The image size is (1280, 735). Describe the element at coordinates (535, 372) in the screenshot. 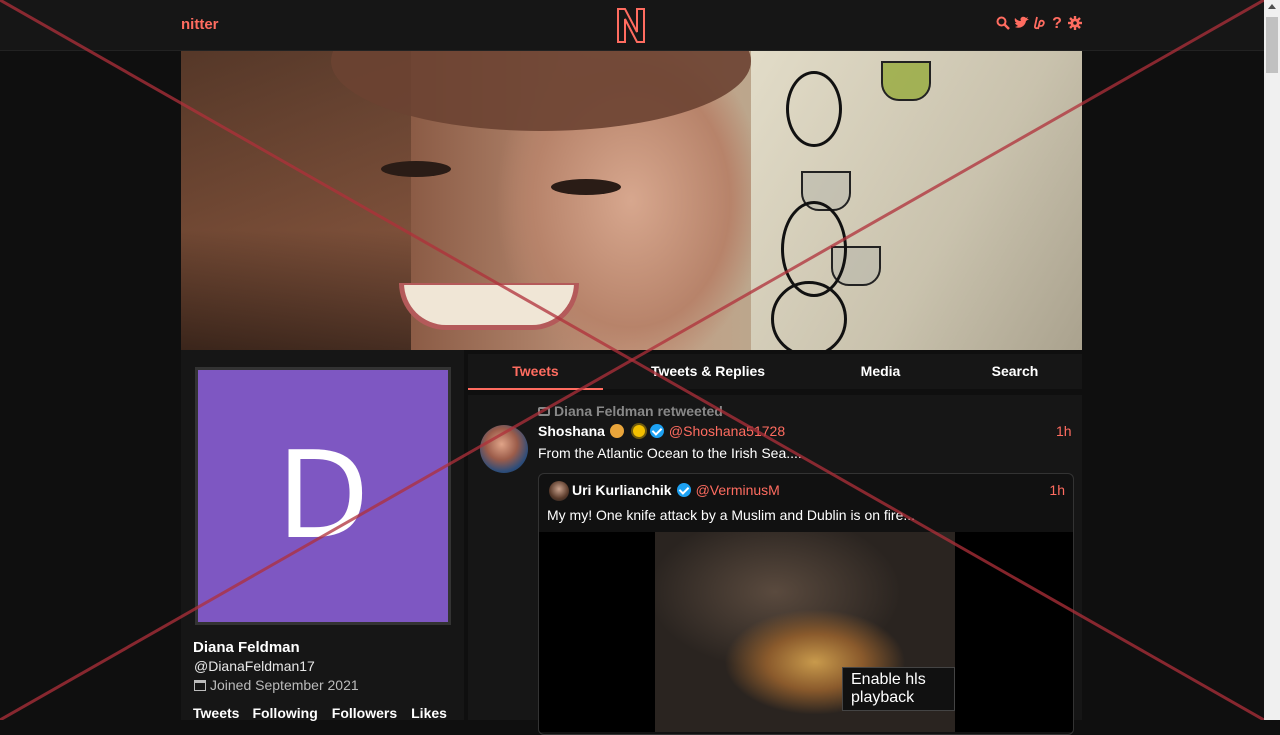

I see `tab-tweets: Tweets` at that location.